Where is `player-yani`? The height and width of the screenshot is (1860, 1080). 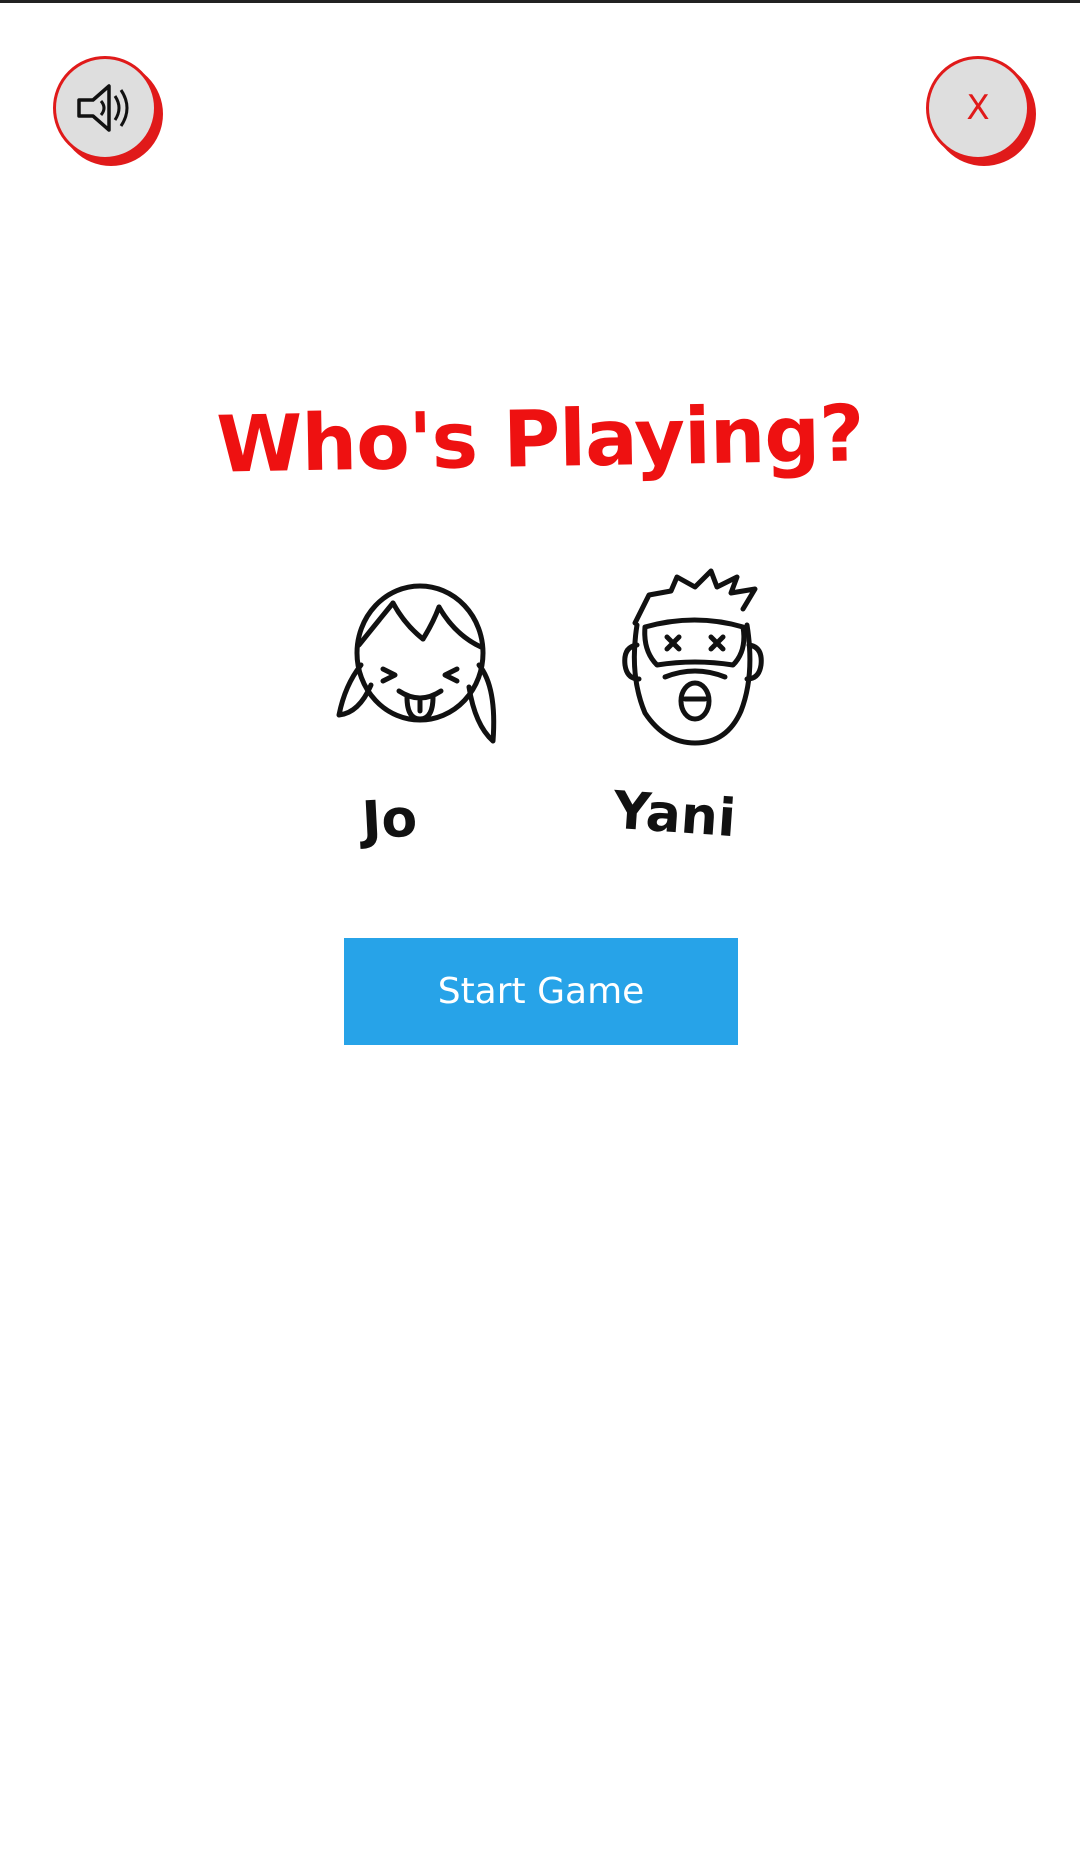
player-yani is located at coordinates (700, 660).